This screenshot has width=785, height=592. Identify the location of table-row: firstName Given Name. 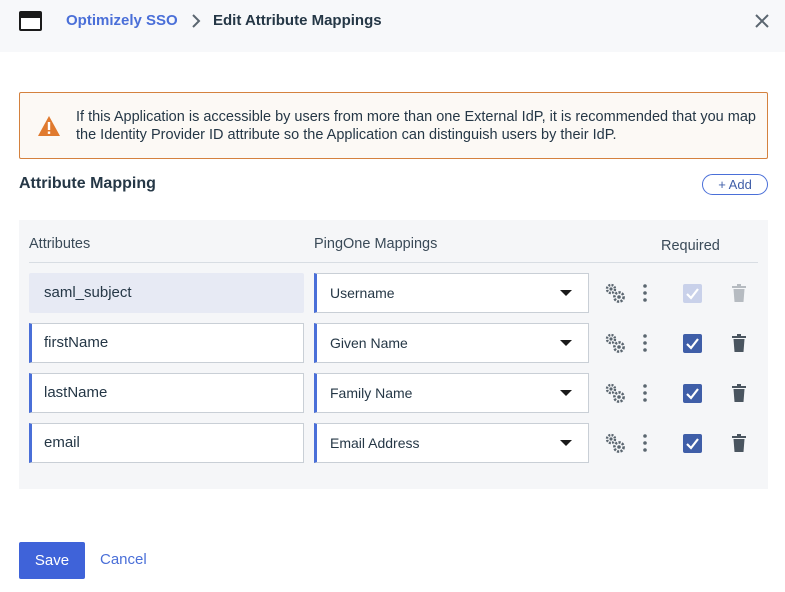
(393, 343).